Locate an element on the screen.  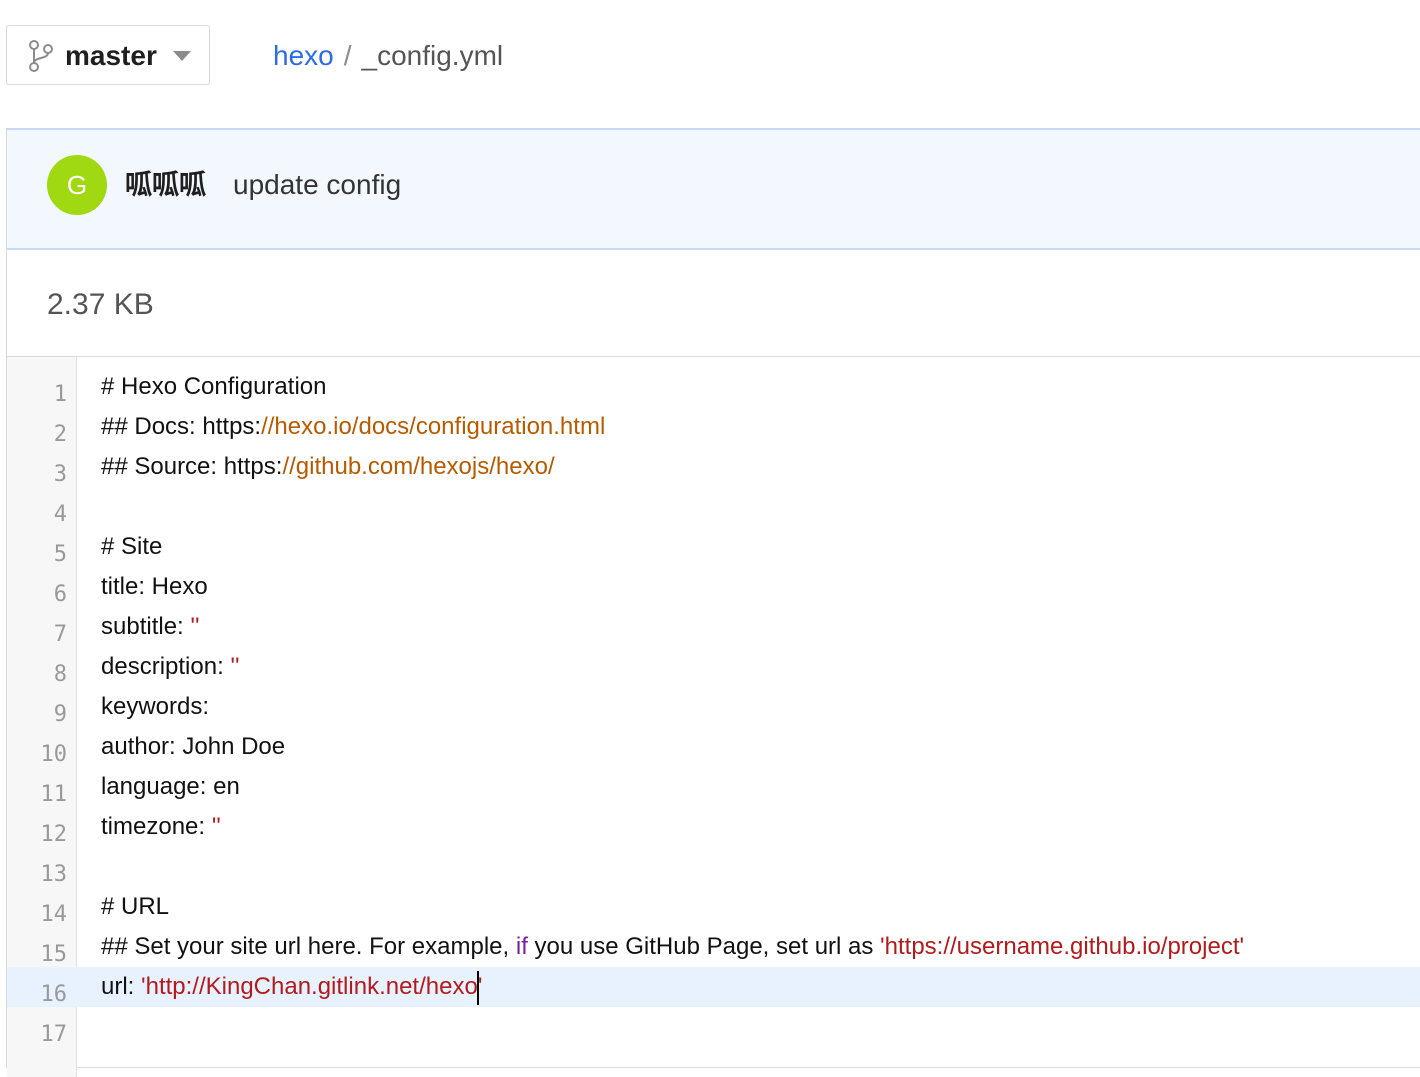
code-line: 12 timezone: '' is located at coordinates (713, 827).